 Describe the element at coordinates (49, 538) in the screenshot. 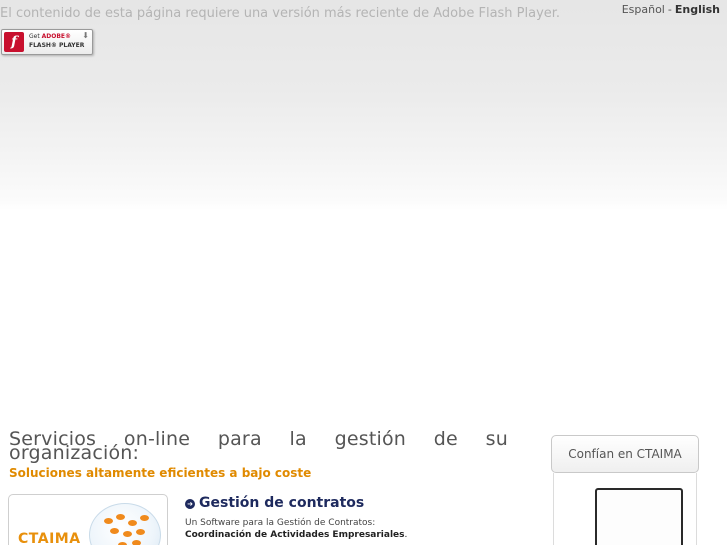

I see `ctaima-logo: CTAIMA` at that location.